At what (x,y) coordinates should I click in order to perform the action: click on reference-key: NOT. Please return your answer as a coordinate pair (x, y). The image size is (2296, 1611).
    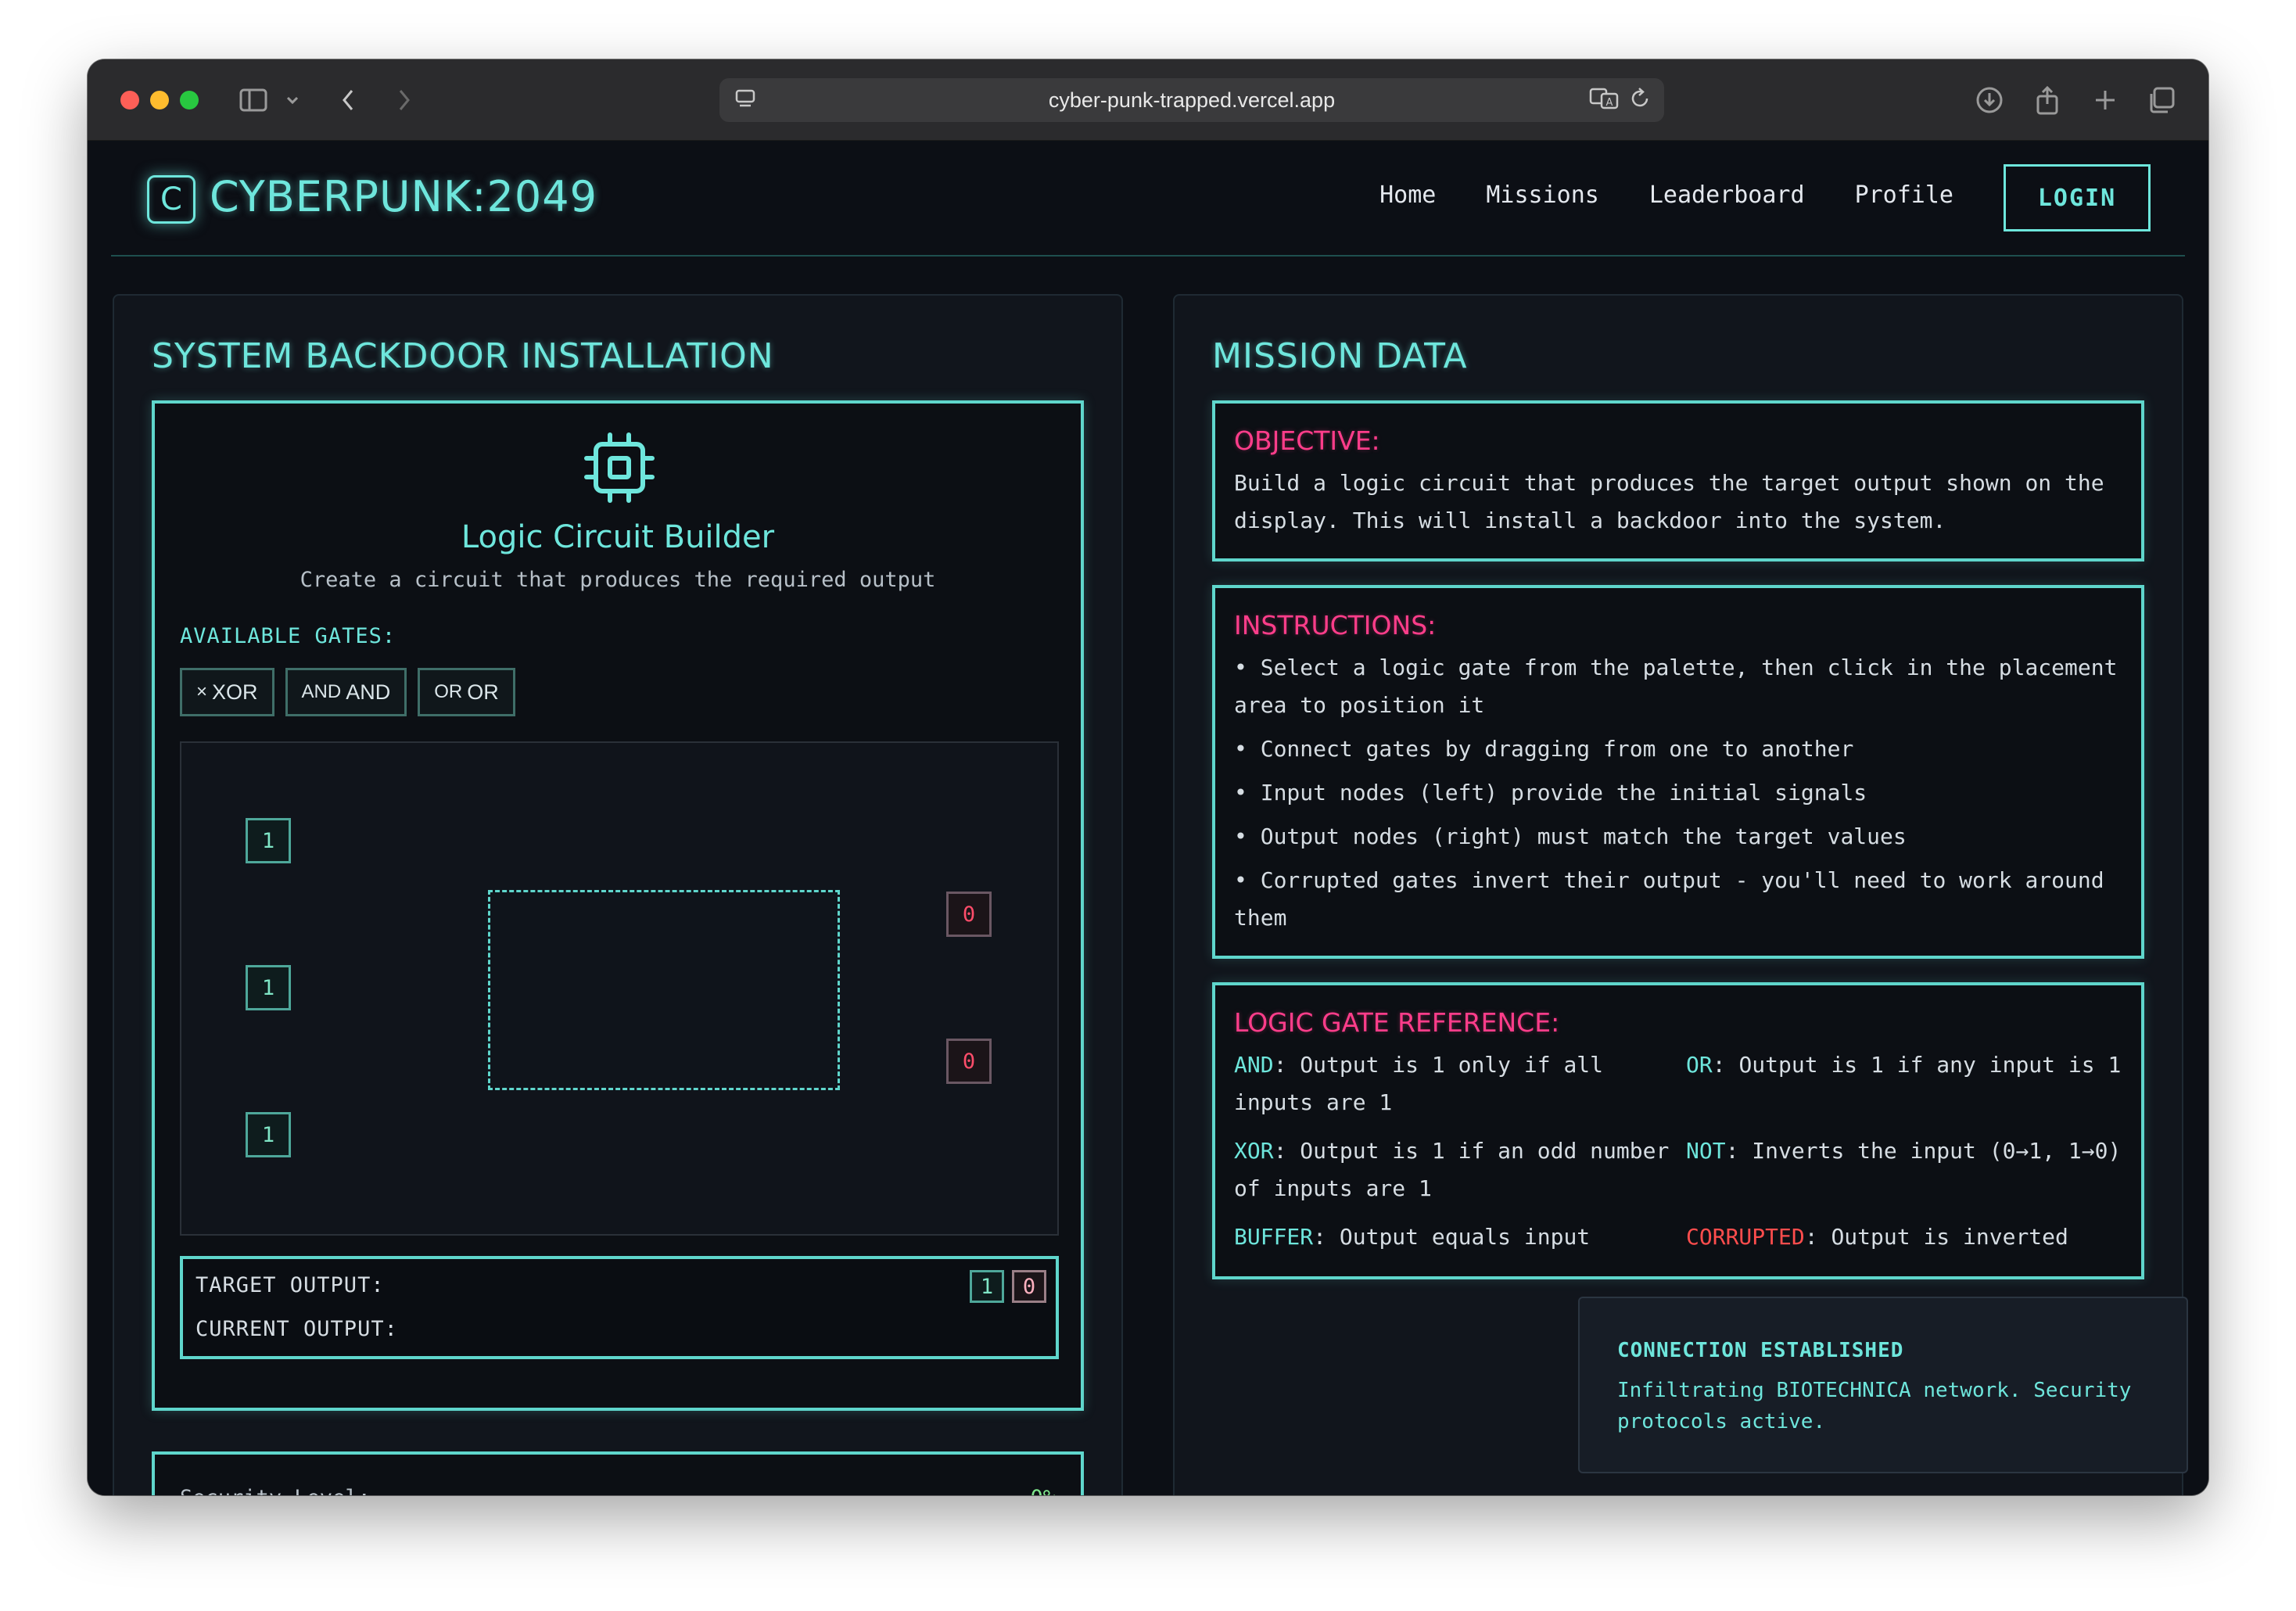
    Looking at the image, I should click on (1706, 1151).